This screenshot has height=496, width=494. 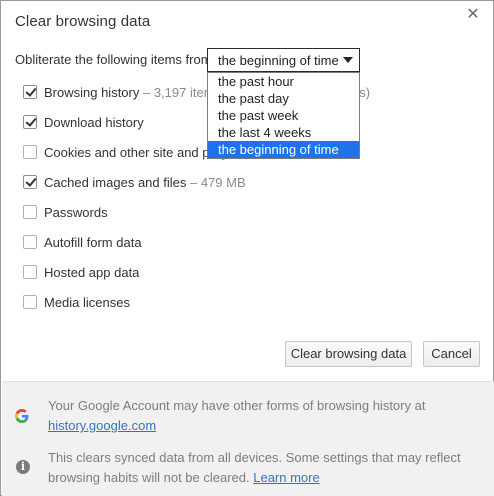 I want to click on item-label: Cached images and files – 479 MB, so click(x=145, y=182).